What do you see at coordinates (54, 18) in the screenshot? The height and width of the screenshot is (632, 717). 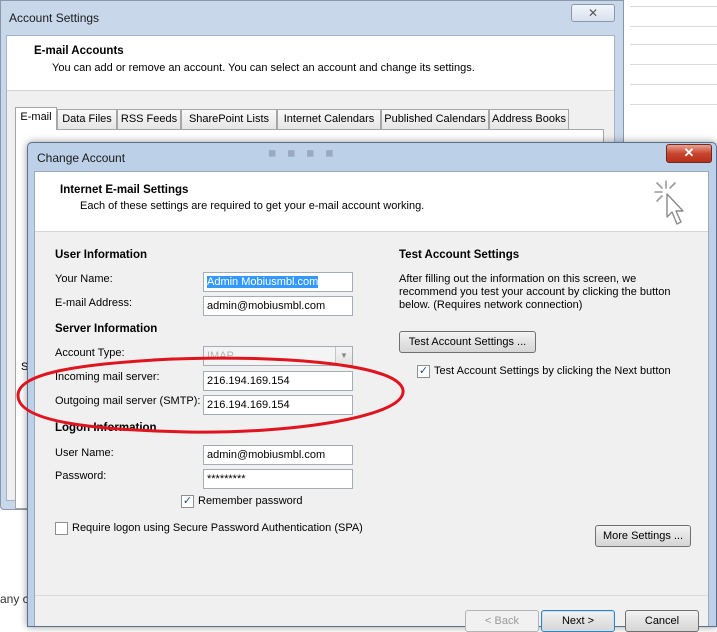 I see `account-settings-title: Account Settings` at bounding box center [54, 18].